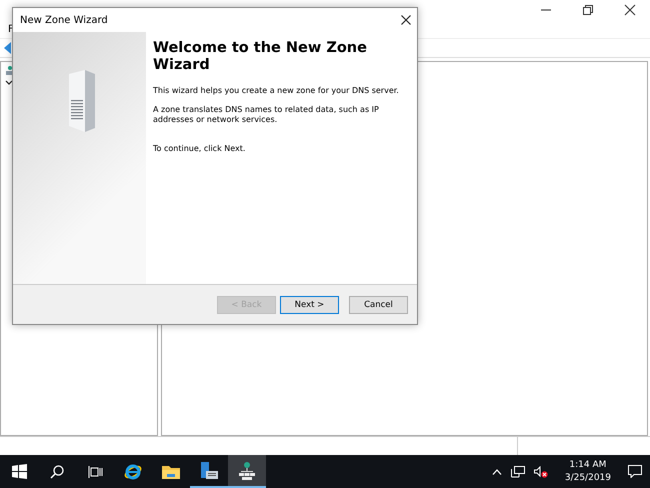 The height and width of the screenshot is (488, 650). Describe the element at coordinates (209, 470) in the screenshot. I see `server-manager-icon` at that location.